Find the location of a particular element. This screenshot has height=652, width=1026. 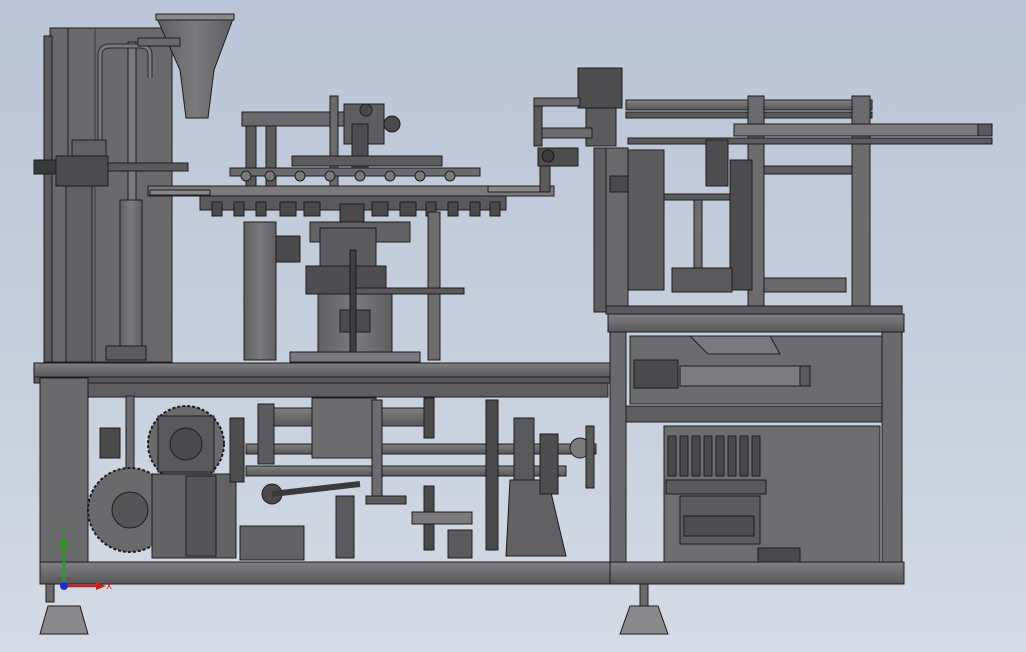

right-lower-cabinet is located at coordinates (756, 474).